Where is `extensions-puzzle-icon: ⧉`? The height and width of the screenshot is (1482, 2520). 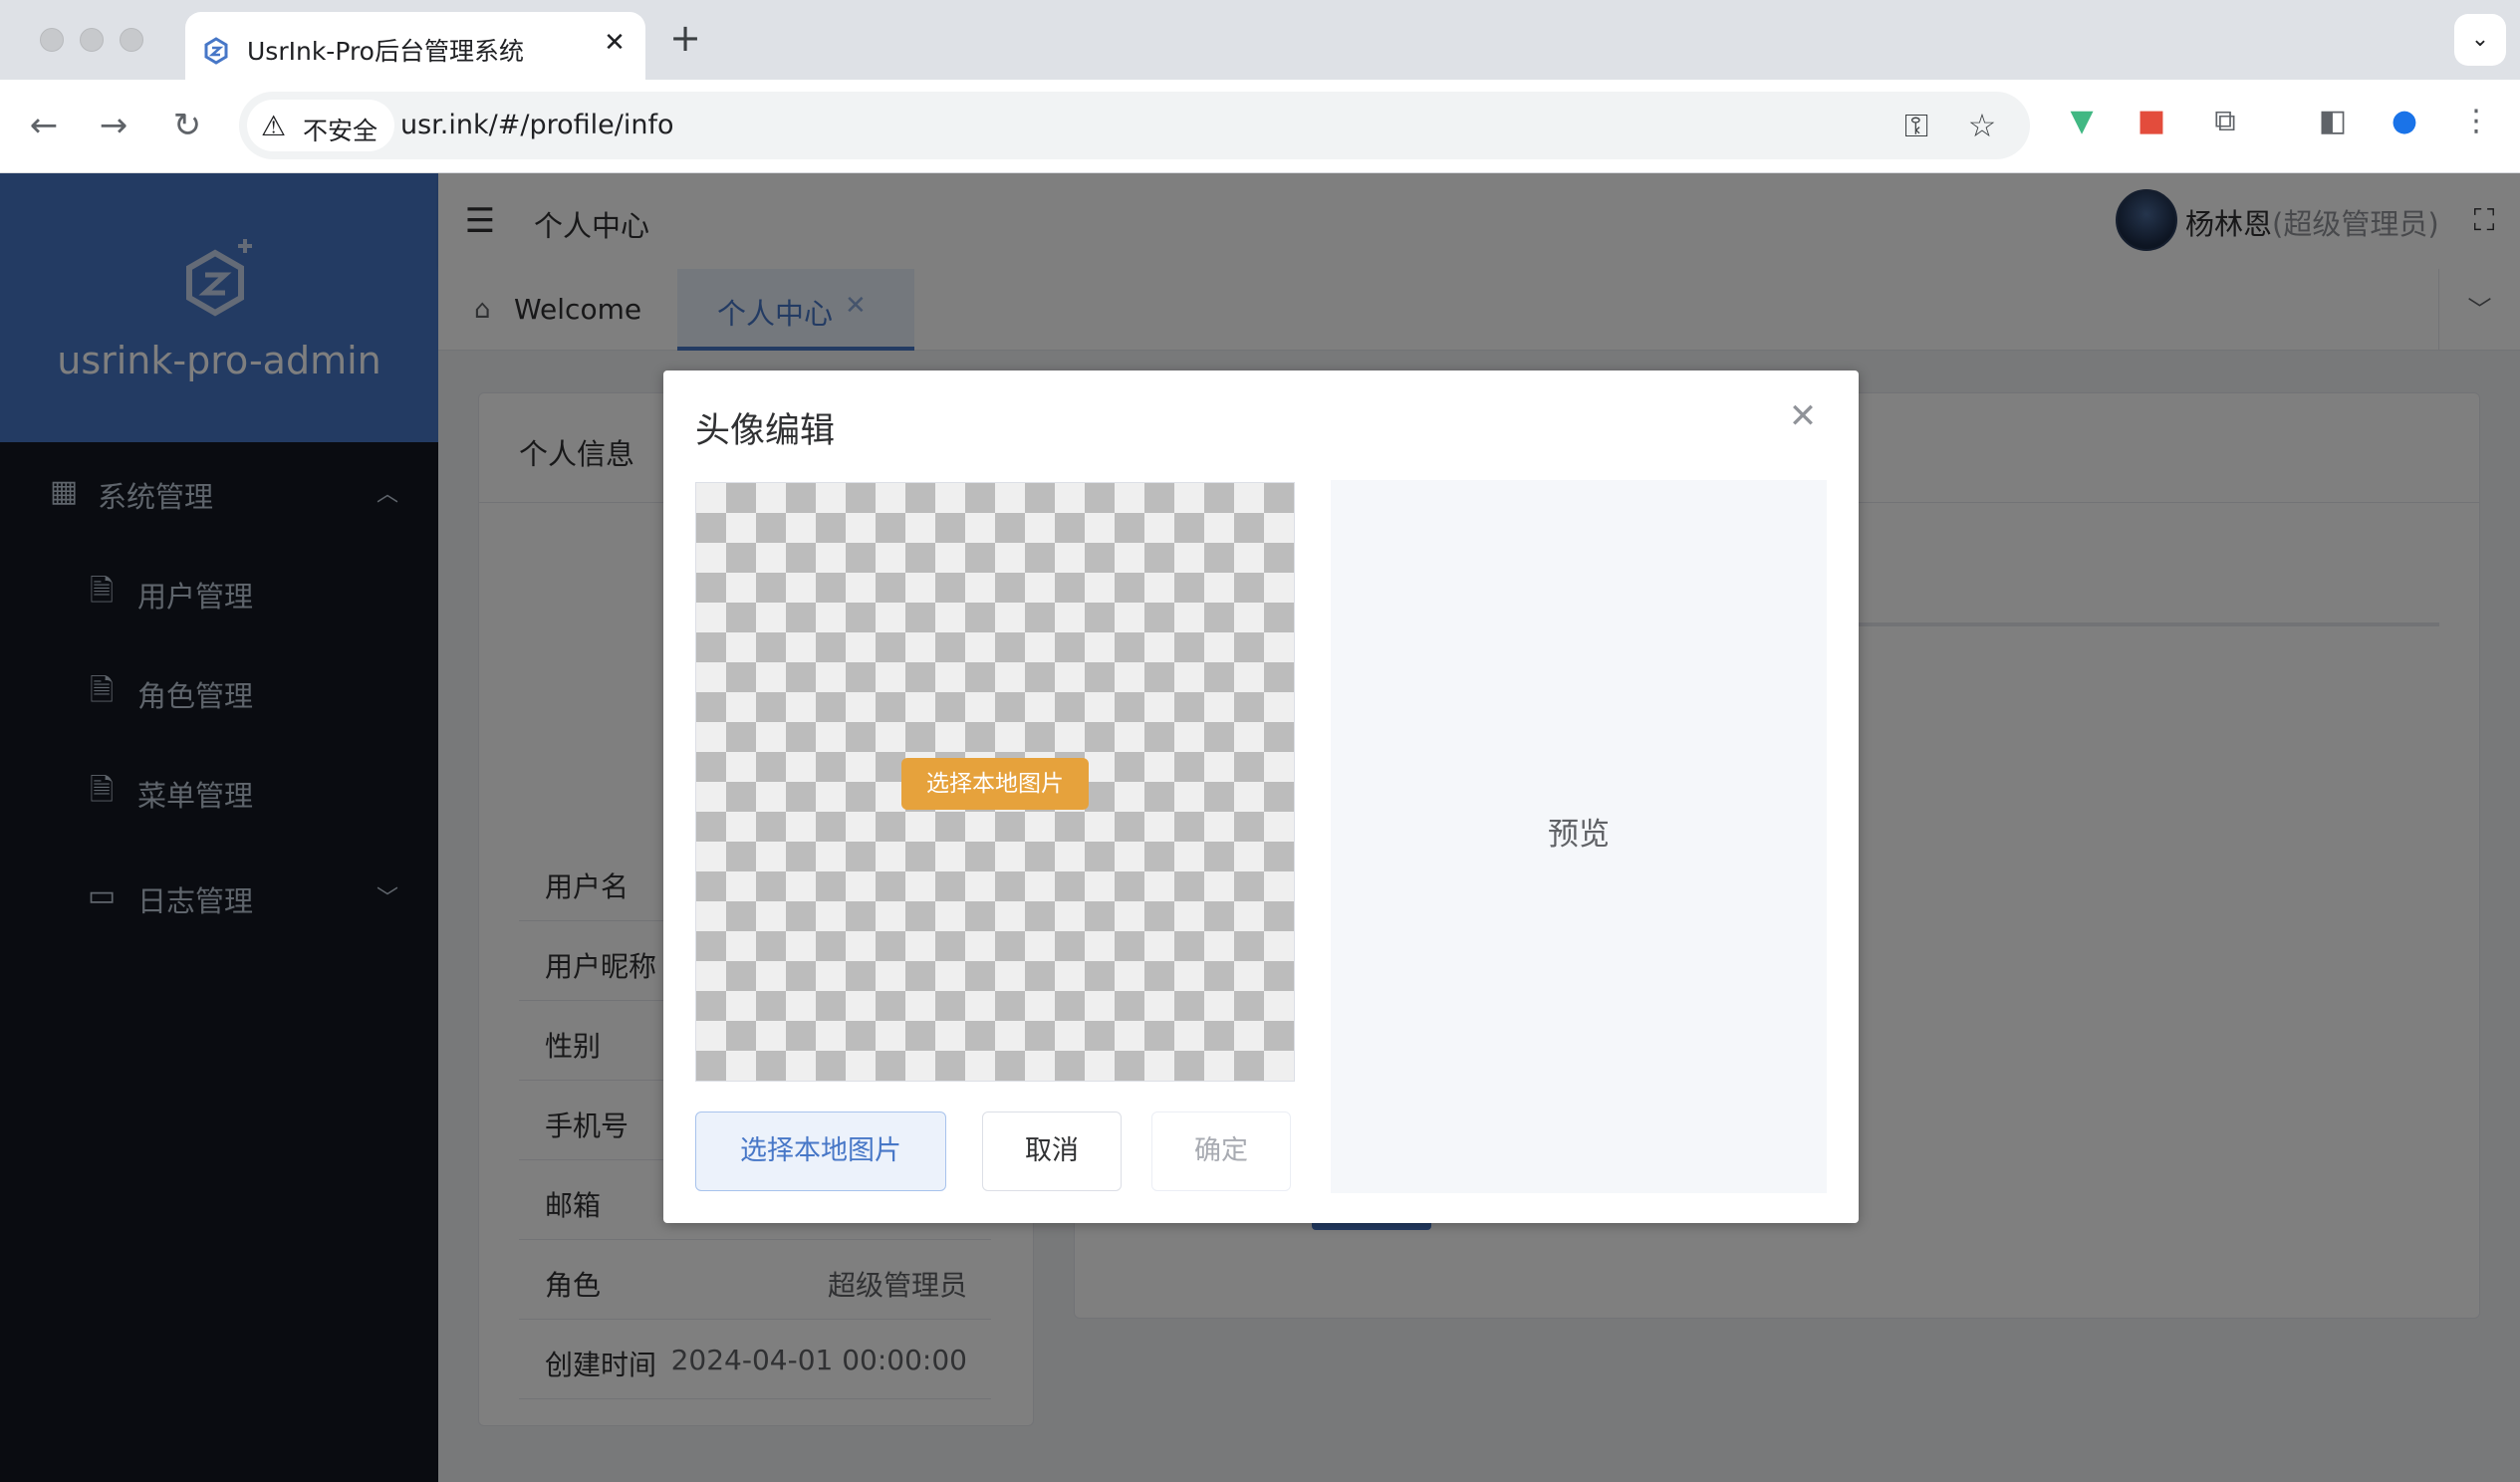 extensions-puzzle-icon: ⧉ is located at coordinates (2225, 121).